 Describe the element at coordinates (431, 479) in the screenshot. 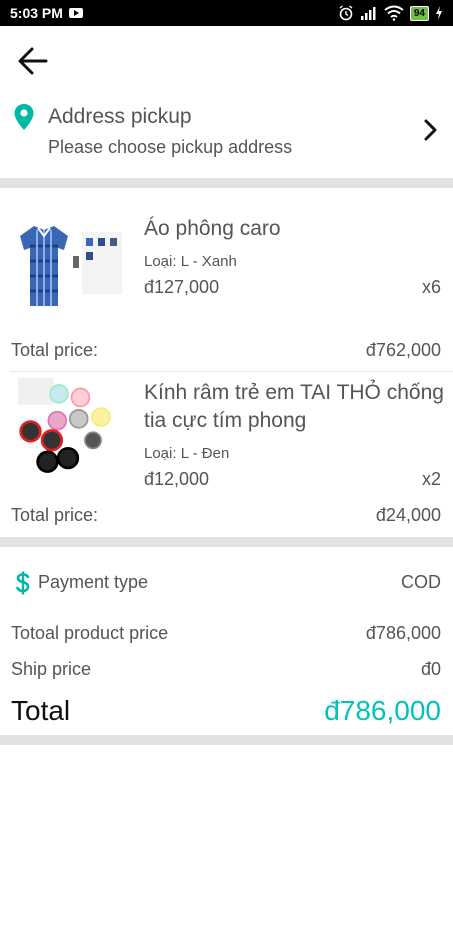

I see `product-quantity: x2` at that location.